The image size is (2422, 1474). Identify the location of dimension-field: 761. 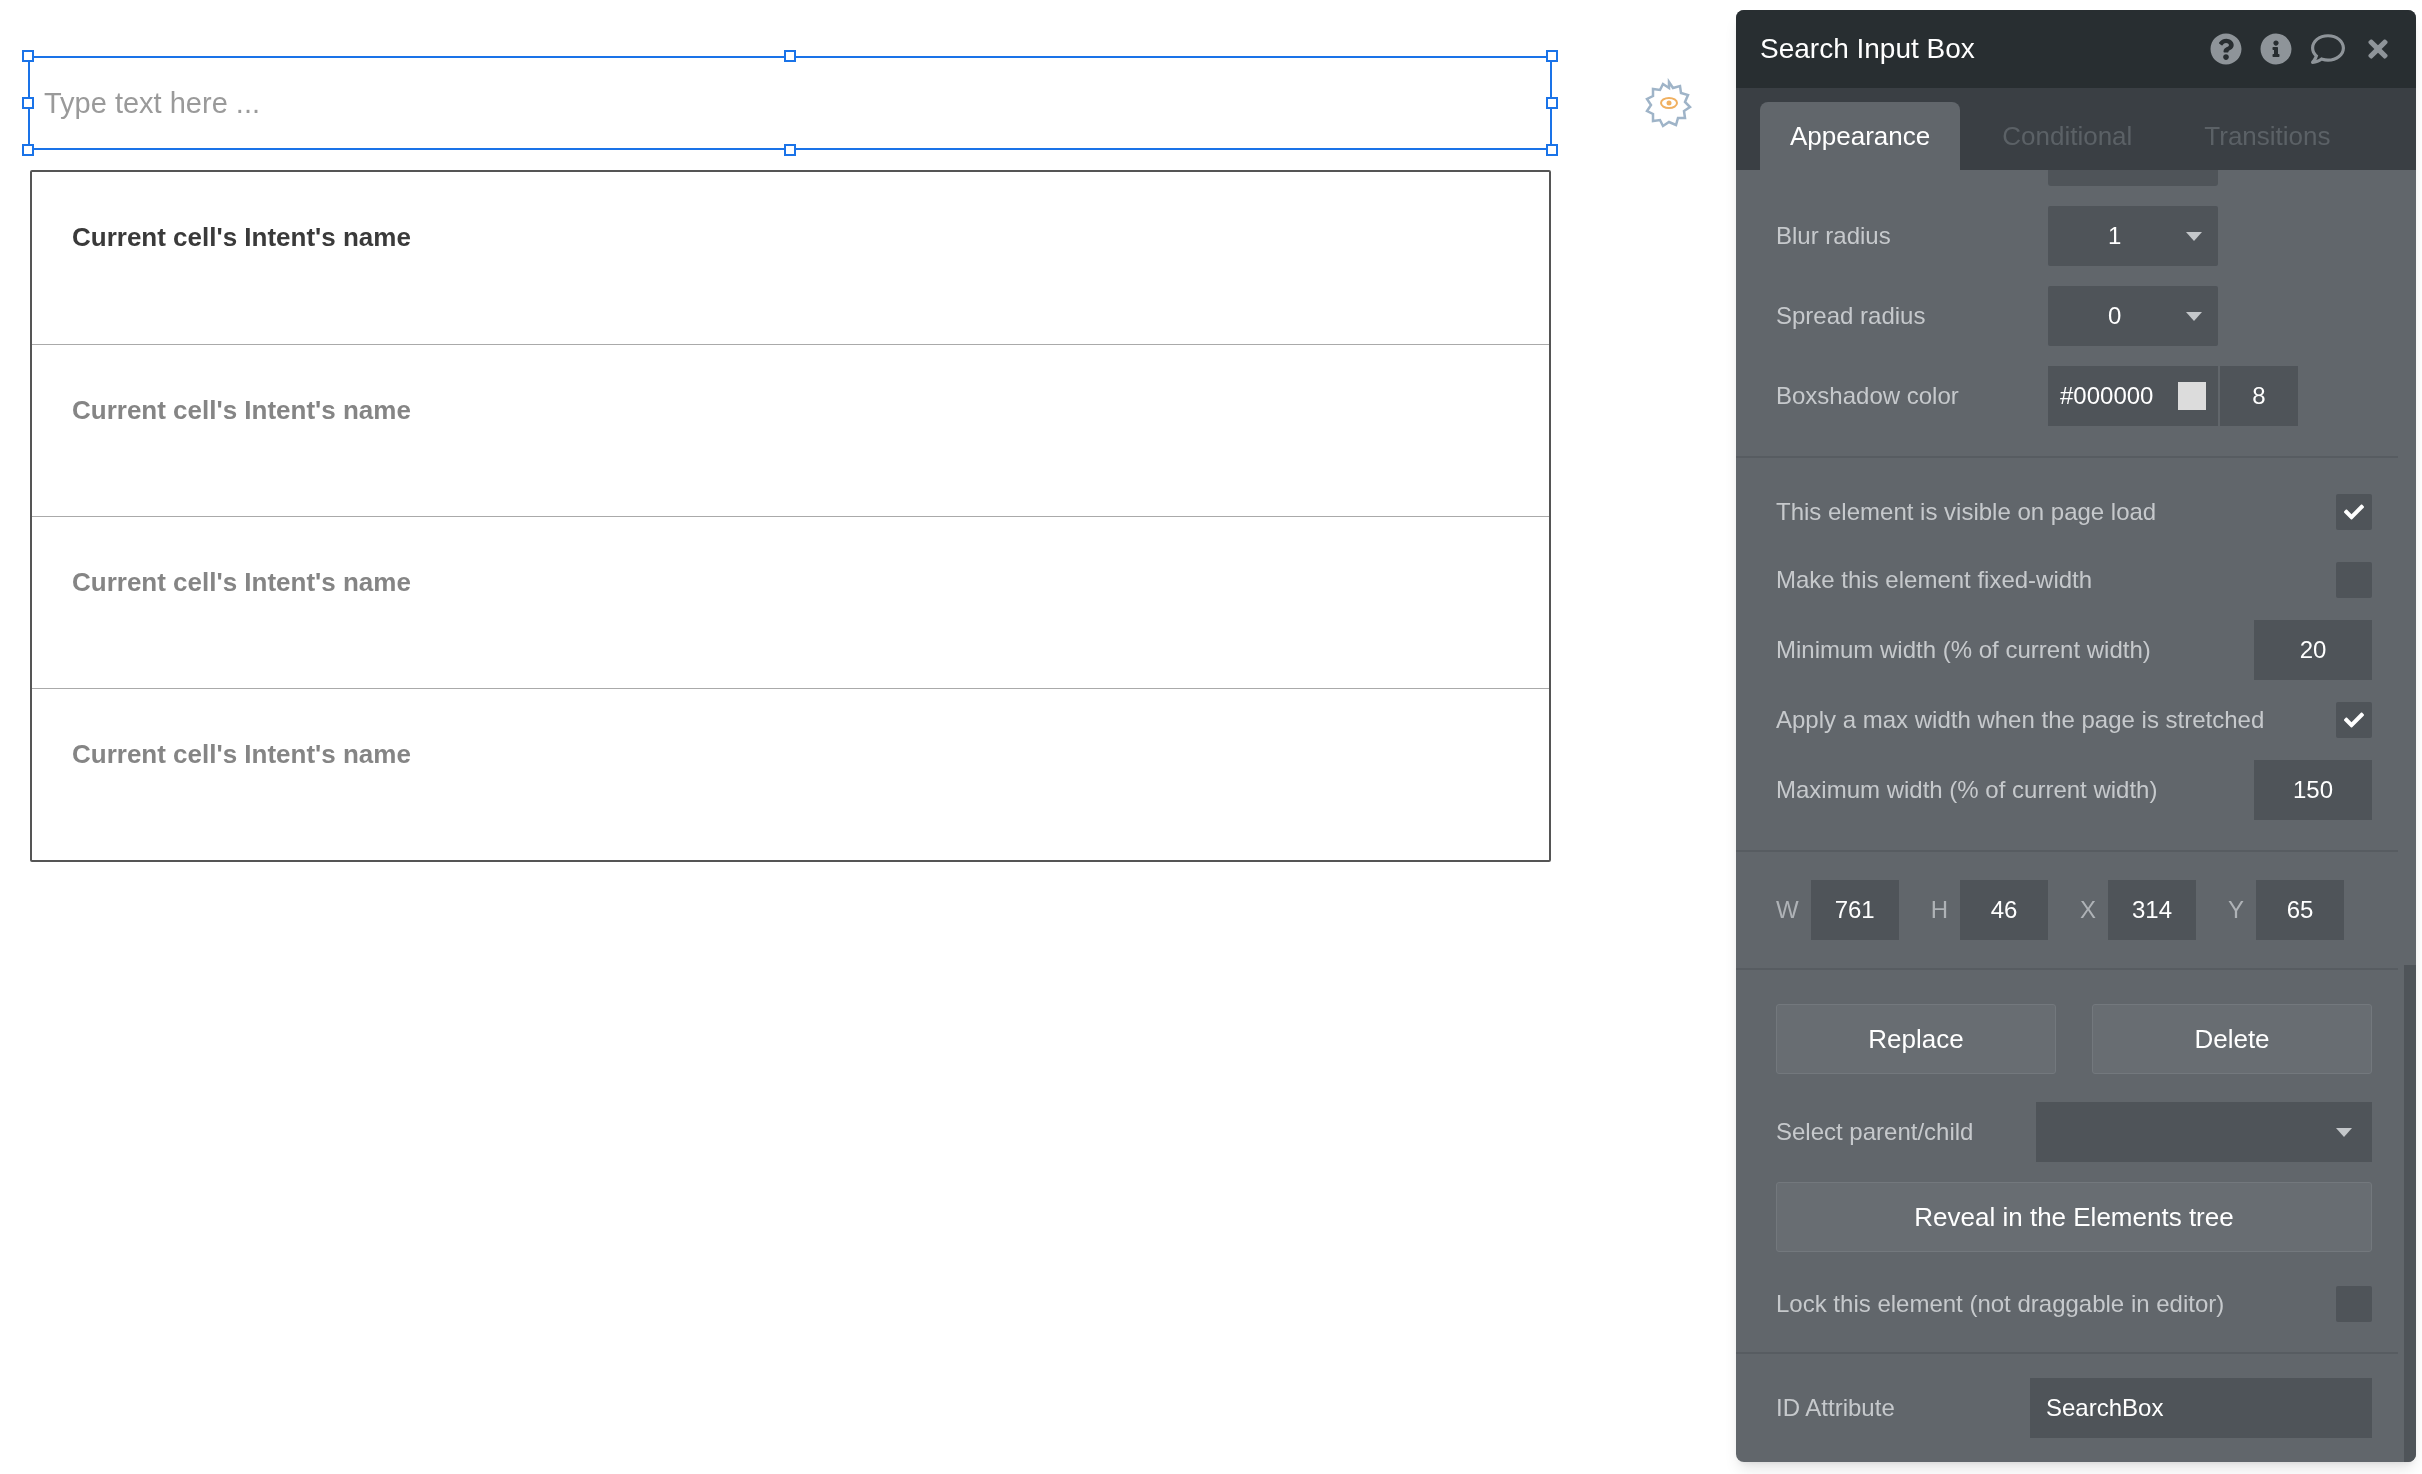
(1854, 910).